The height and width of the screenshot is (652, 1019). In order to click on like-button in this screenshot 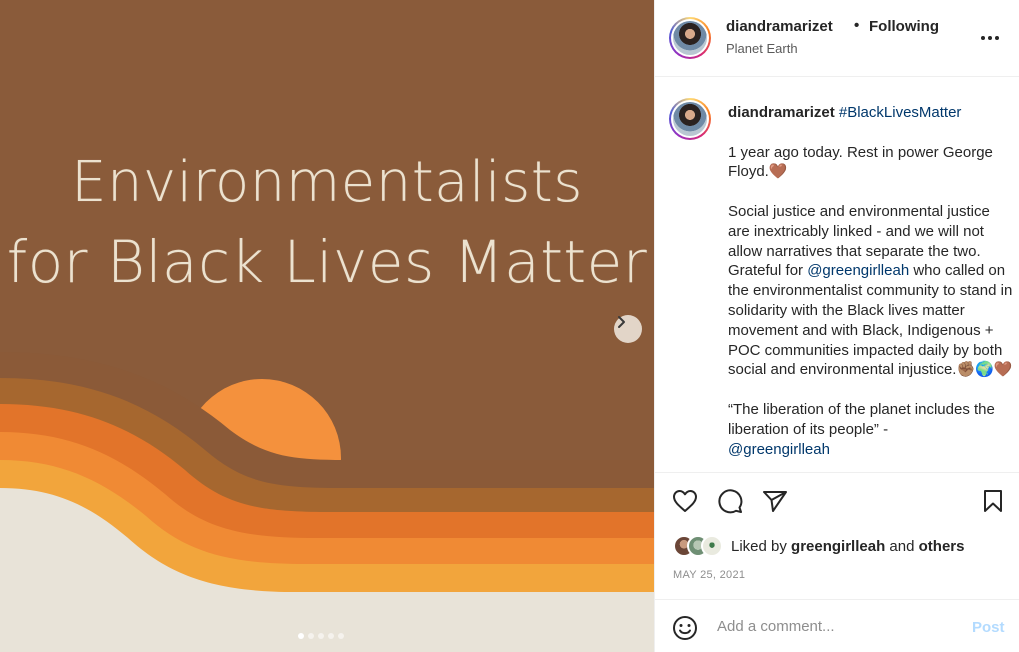, I will do `click(685, 503)`.